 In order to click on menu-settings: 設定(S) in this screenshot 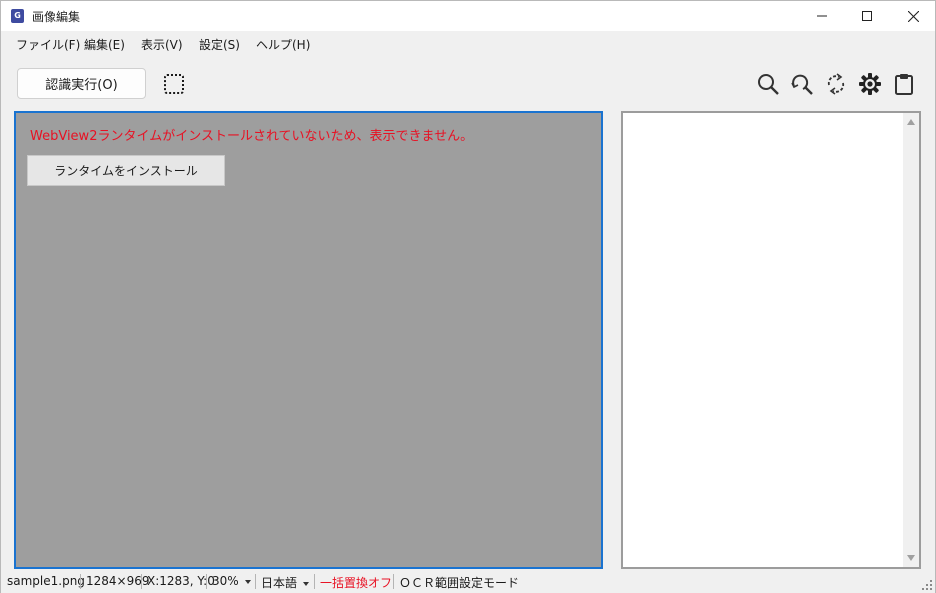, I will do `click(219, 44)`.